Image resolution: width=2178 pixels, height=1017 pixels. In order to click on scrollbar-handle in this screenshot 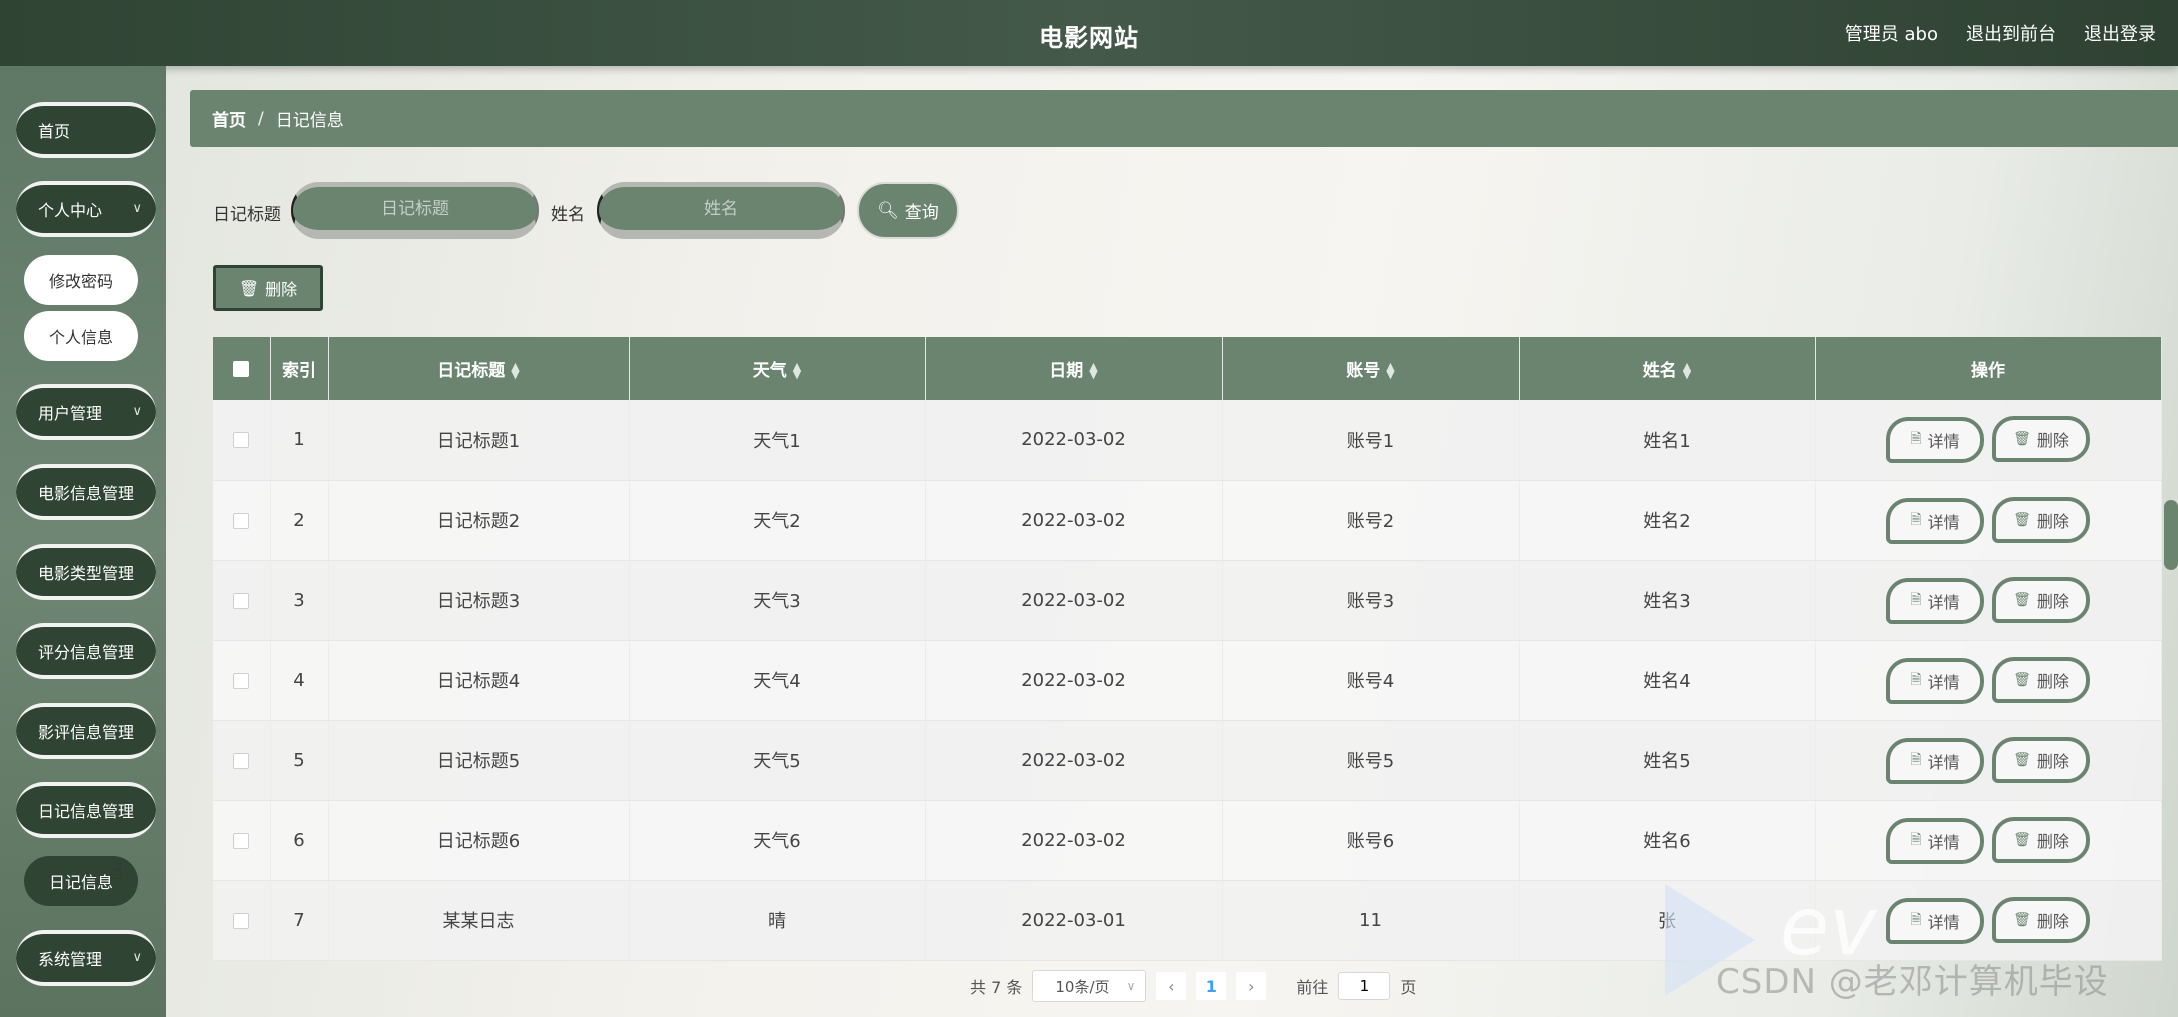, I will do `click(2171, 535)`.